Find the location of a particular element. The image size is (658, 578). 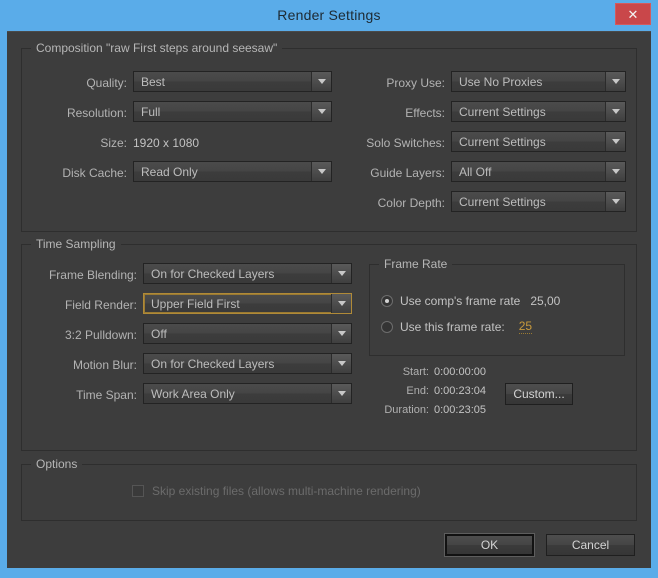

resolution-label: Resolution: is located at coordinates (96, 113).